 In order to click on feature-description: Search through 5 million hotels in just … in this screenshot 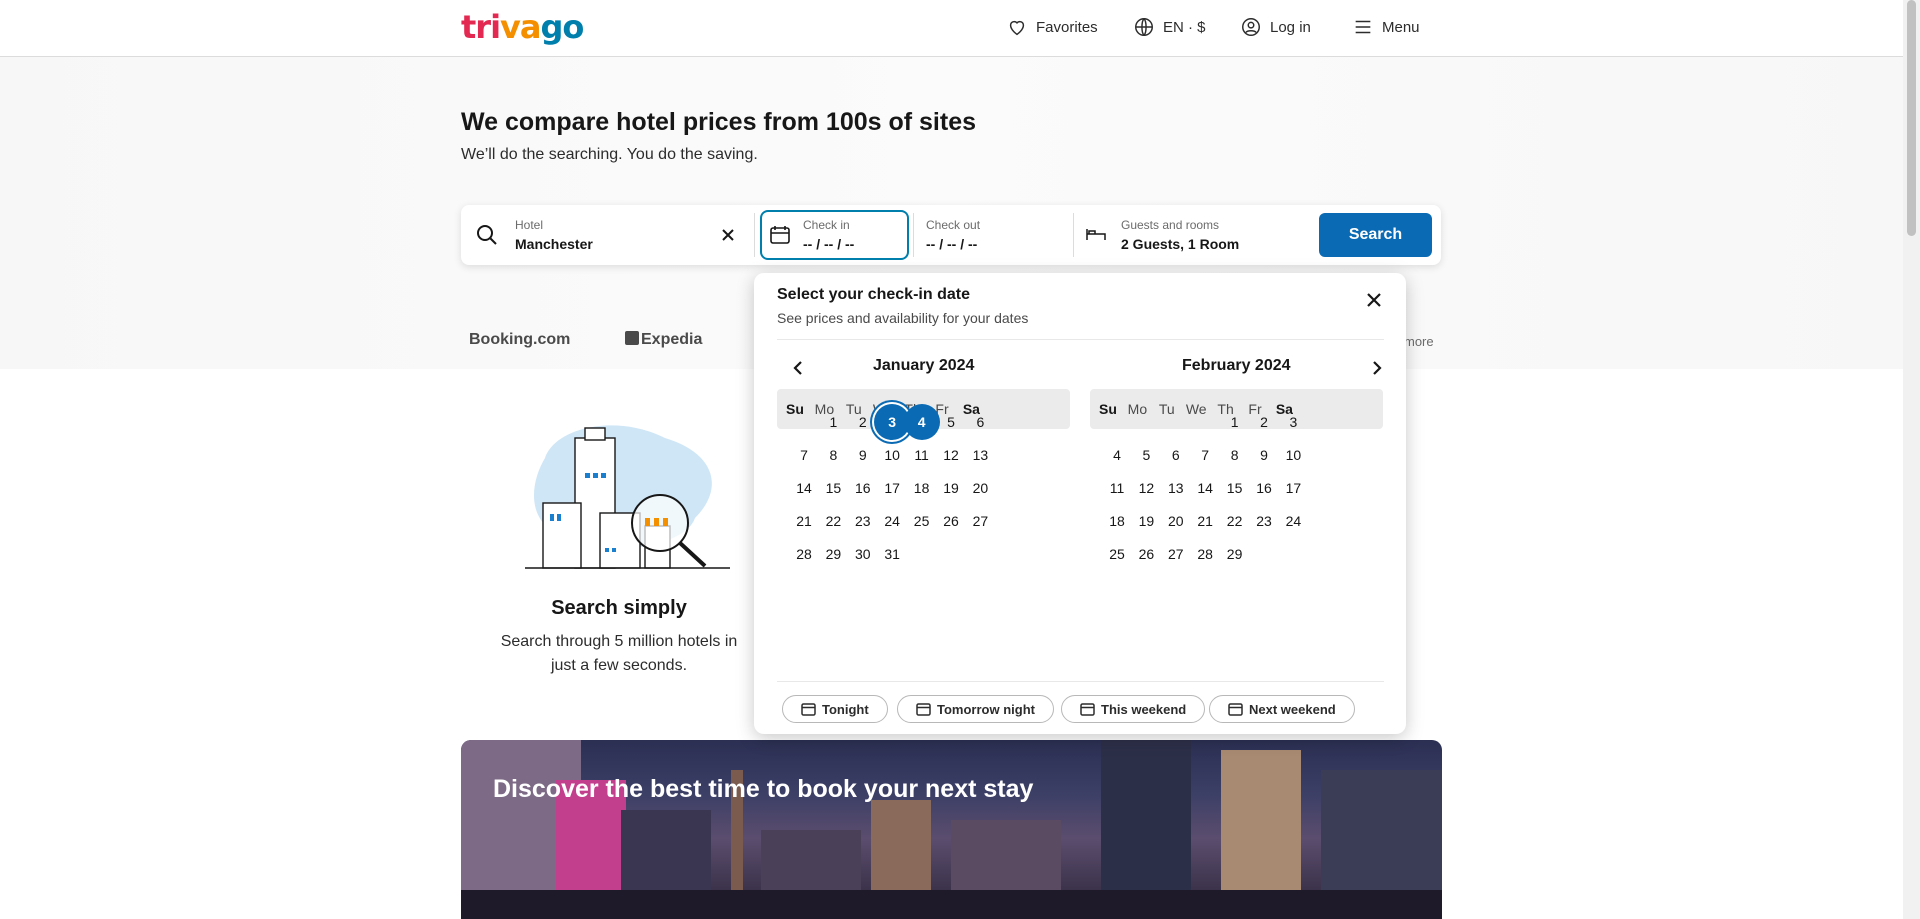, I will do `click(619, 653)`.